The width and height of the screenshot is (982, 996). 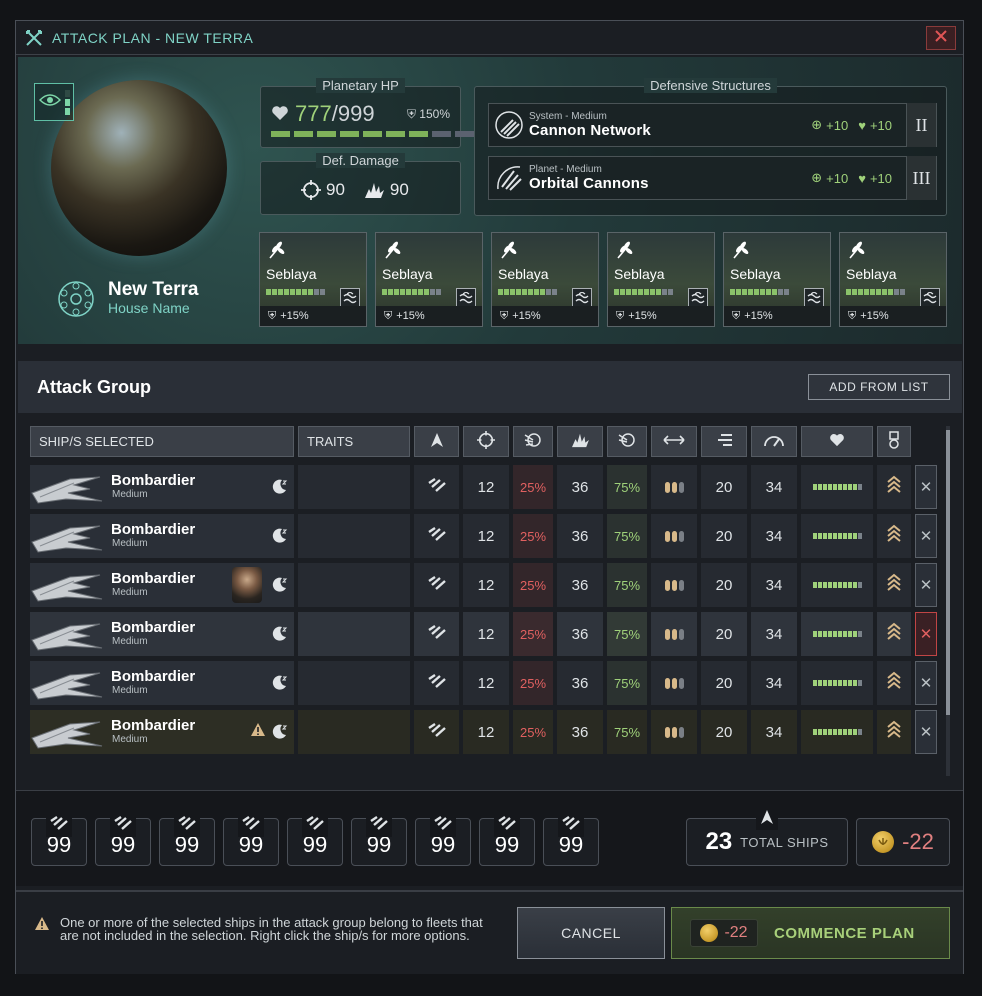 I want to click on commander-avatar, so click(x=247, y=585).